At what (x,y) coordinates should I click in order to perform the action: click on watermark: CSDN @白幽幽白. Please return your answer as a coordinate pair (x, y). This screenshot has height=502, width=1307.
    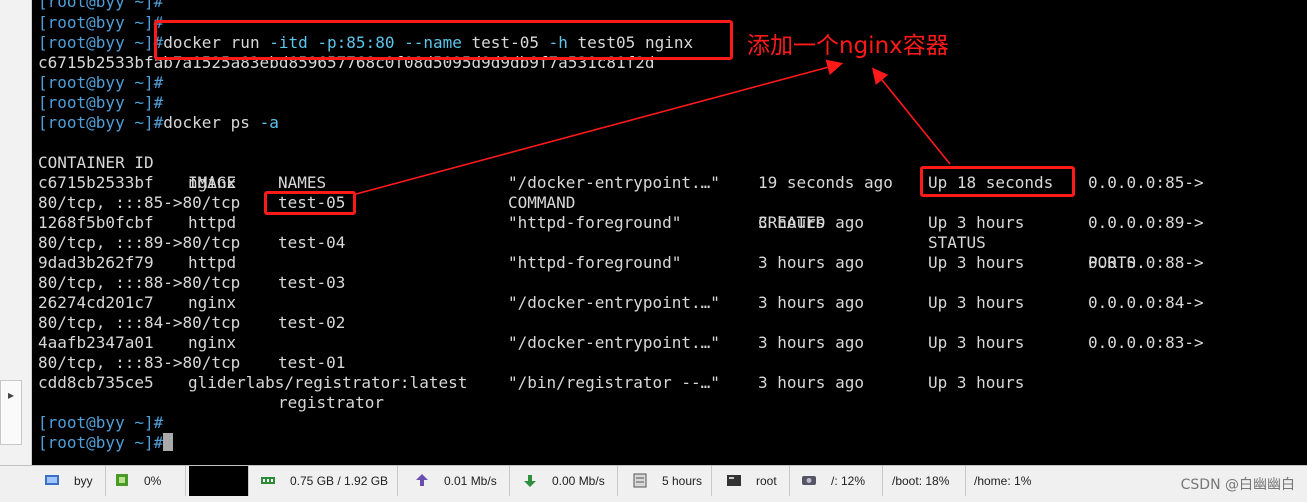
    Looking at the image, I should click on (1237, 485).